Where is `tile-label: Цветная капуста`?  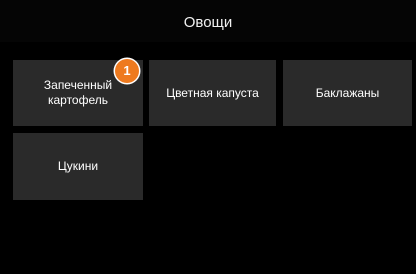 tile-label: Цветная капуста is located at coordinates (212, 92).